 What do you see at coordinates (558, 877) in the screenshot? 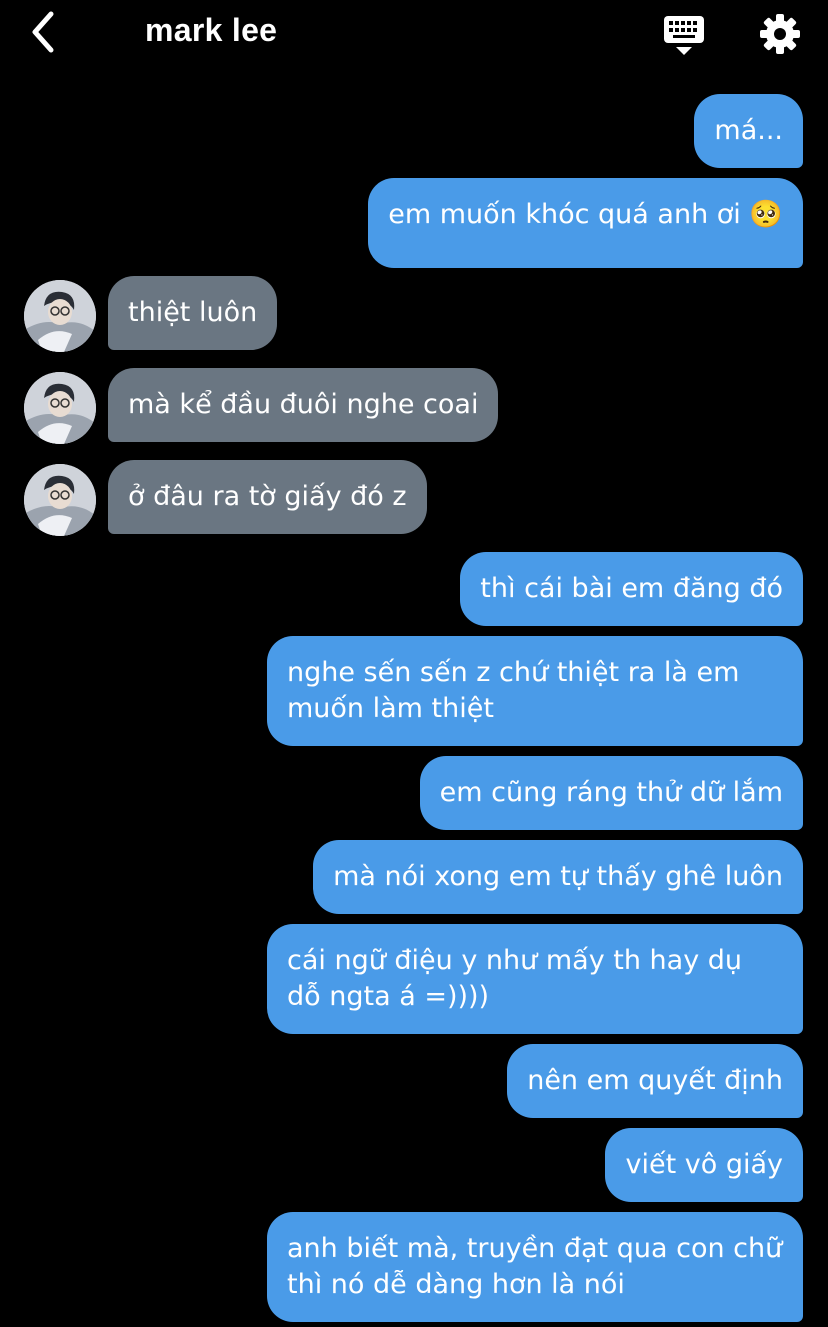
I see `message-outgoing: mà nói xong em tự thấy ghê luôn` at bounding box center [558, 877].